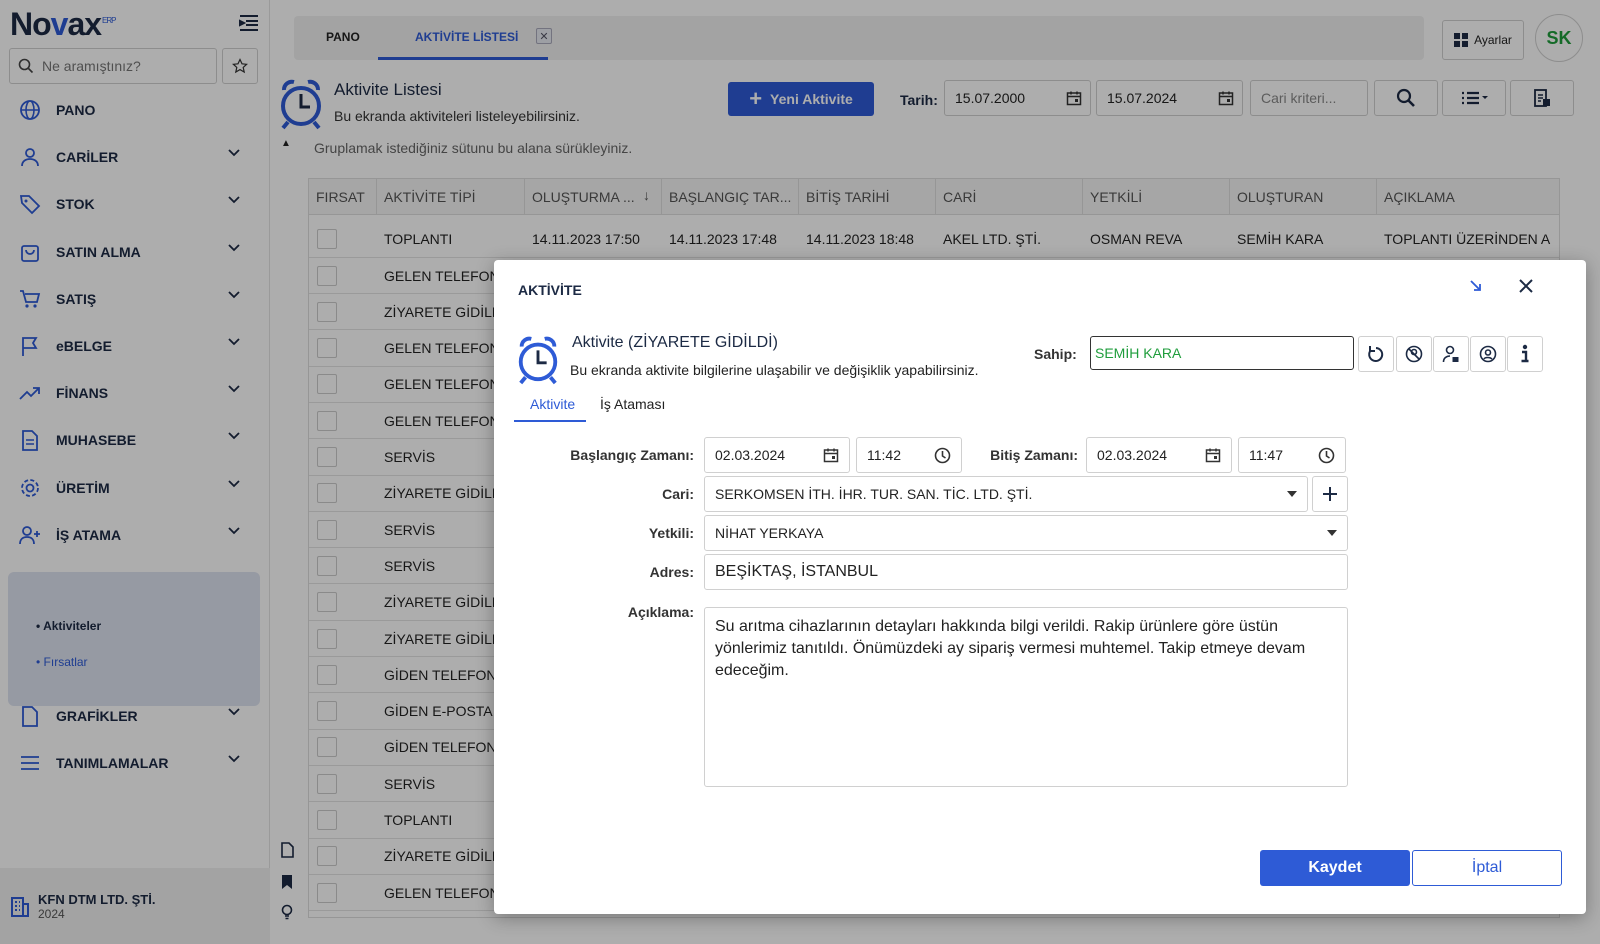 This screenshot has width=1600, height=944. Describe the element at coordinates (550, 421) in the screenshot. I see `modal-tab-indicator` at that location.